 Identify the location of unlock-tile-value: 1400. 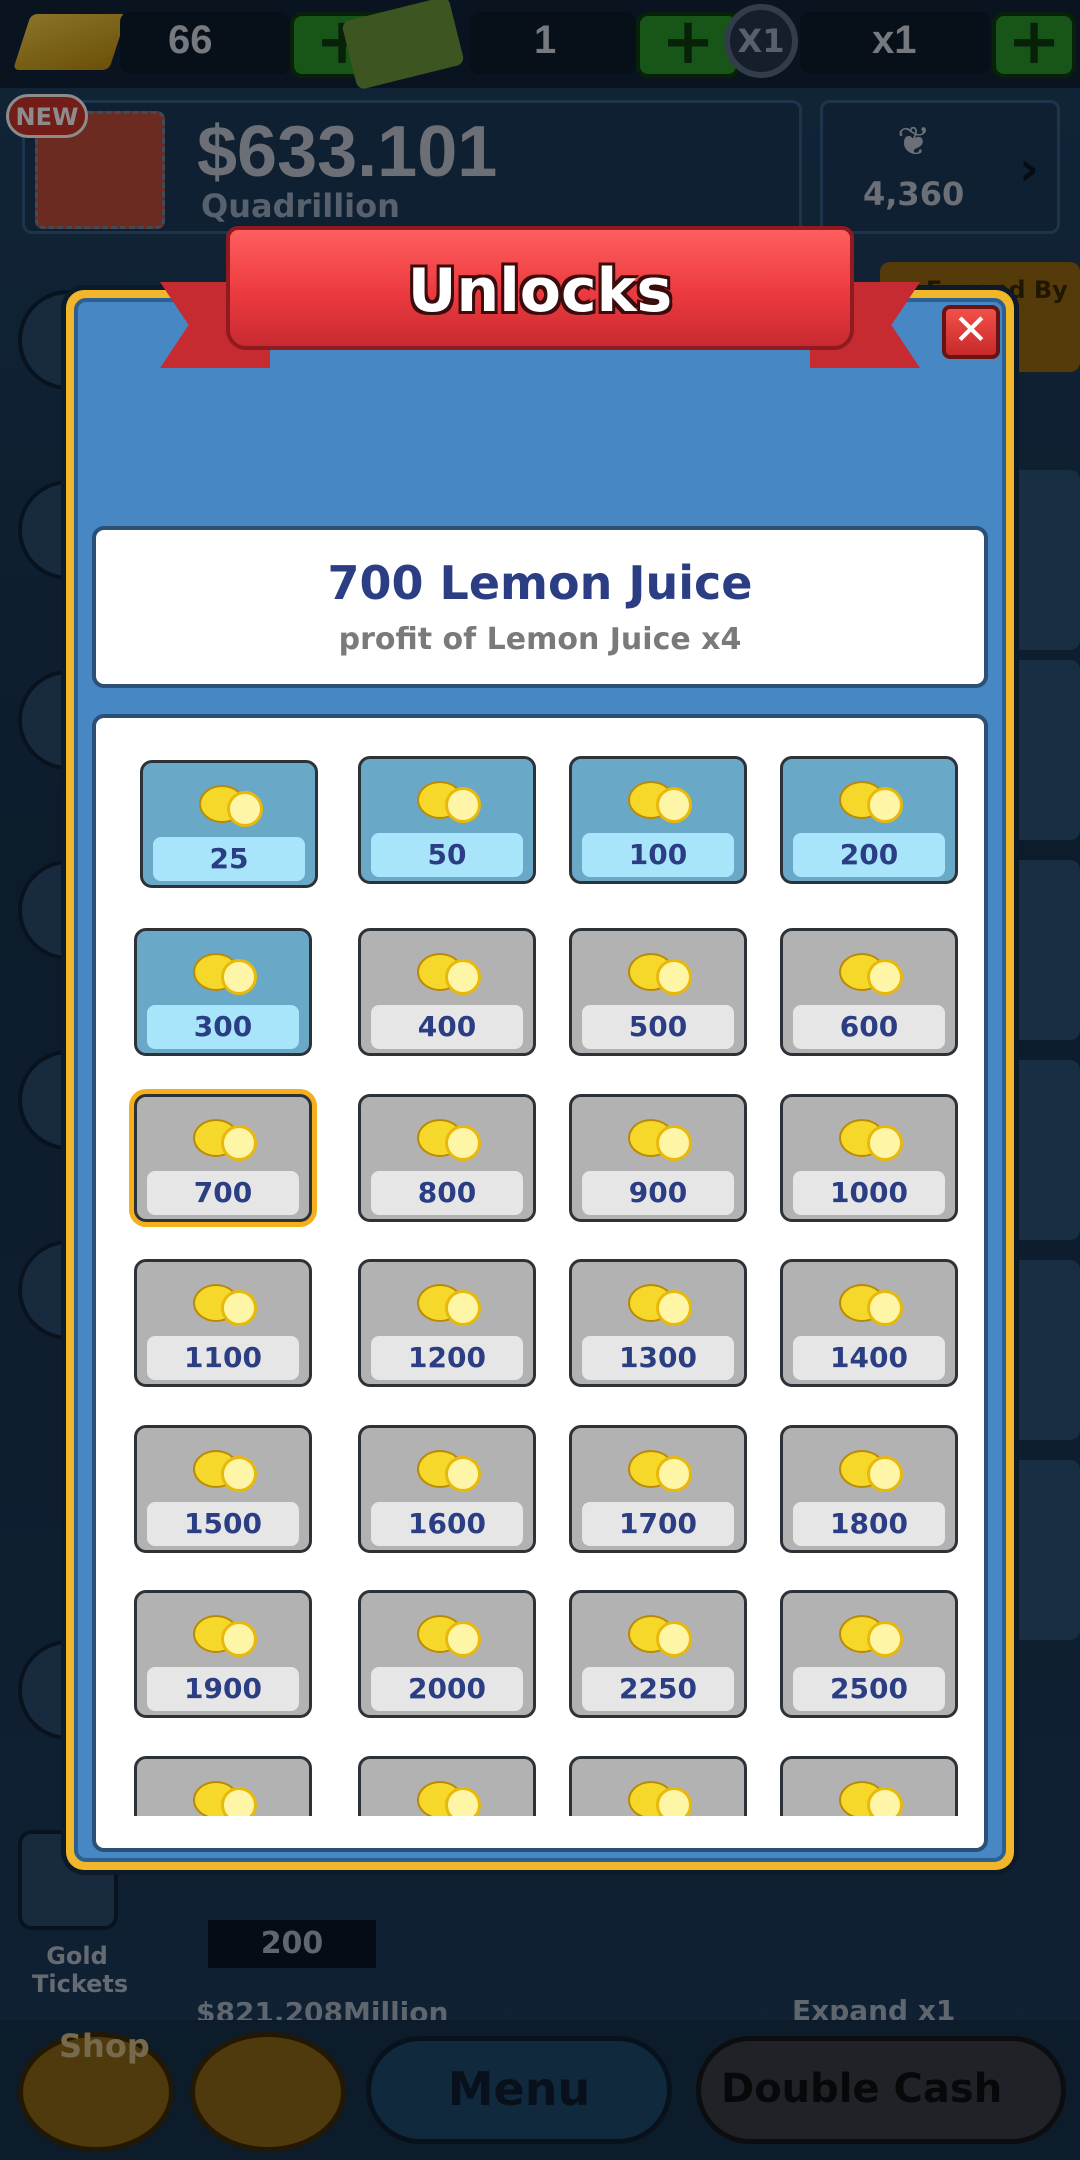
(869, 1358).